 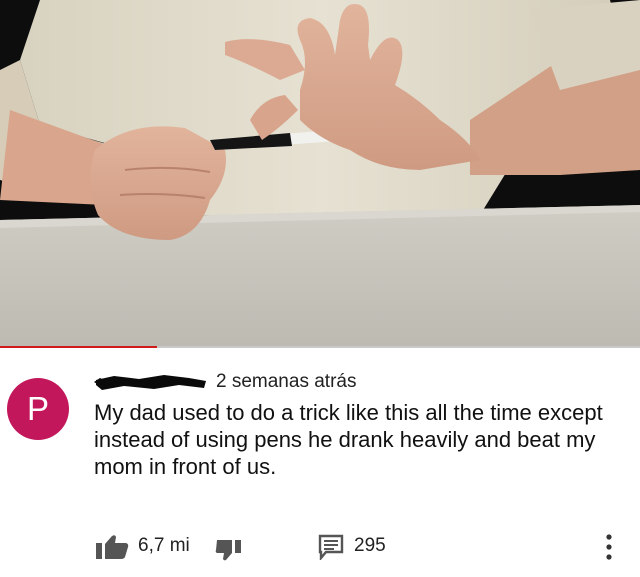 What do you see at coordinates (286, 382) in the screenshot?
I see `comment-timestamp: 2 semanas atrás` at bounding box center [286, 382].